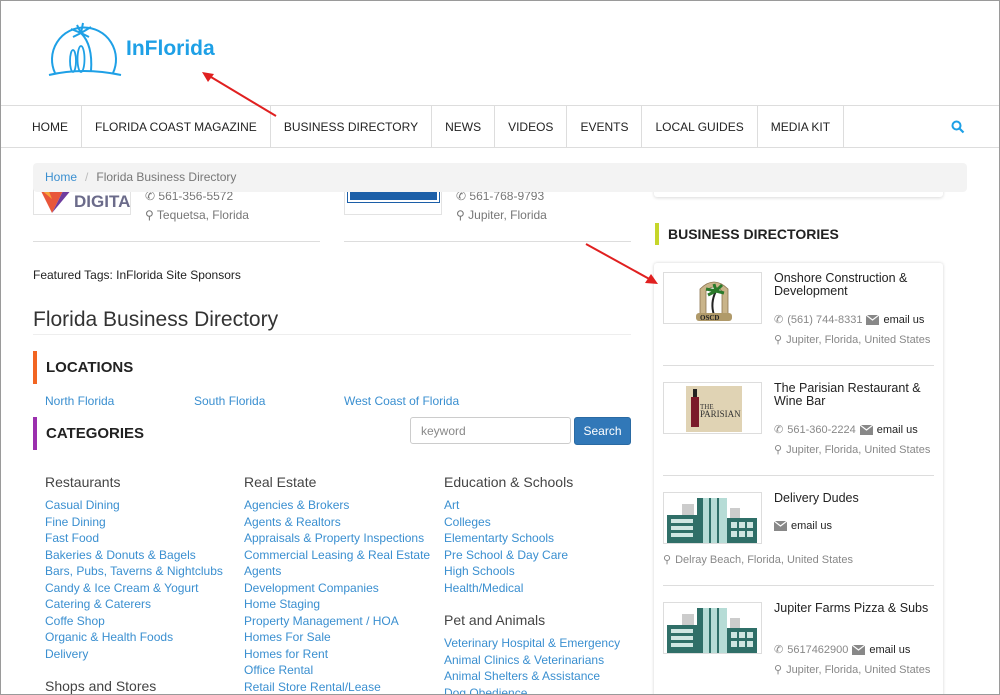 Image resolution: width=1000 pixels, height=695 pixels. Describe the element at coordinates (134, 482) in the screenshot. I see `category-group-title: Restaurants` at that location.